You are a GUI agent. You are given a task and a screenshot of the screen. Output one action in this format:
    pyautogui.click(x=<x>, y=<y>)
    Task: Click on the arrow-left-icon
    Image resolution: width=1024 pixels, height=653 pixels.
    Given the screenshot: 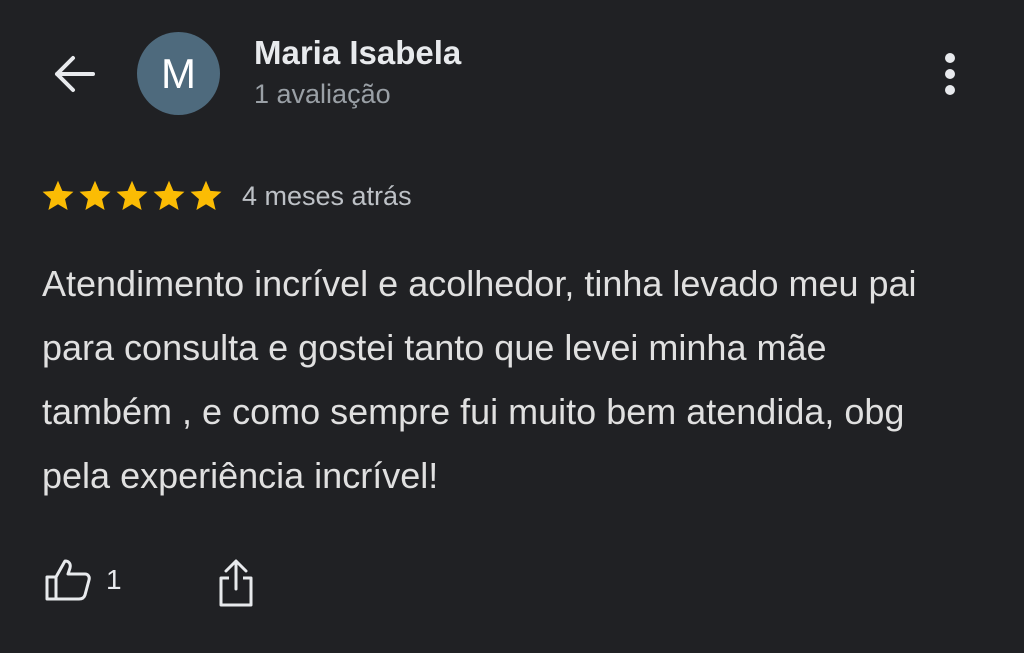 What is the action you would take?
    pyautogui.click(x=75, y=74)
    